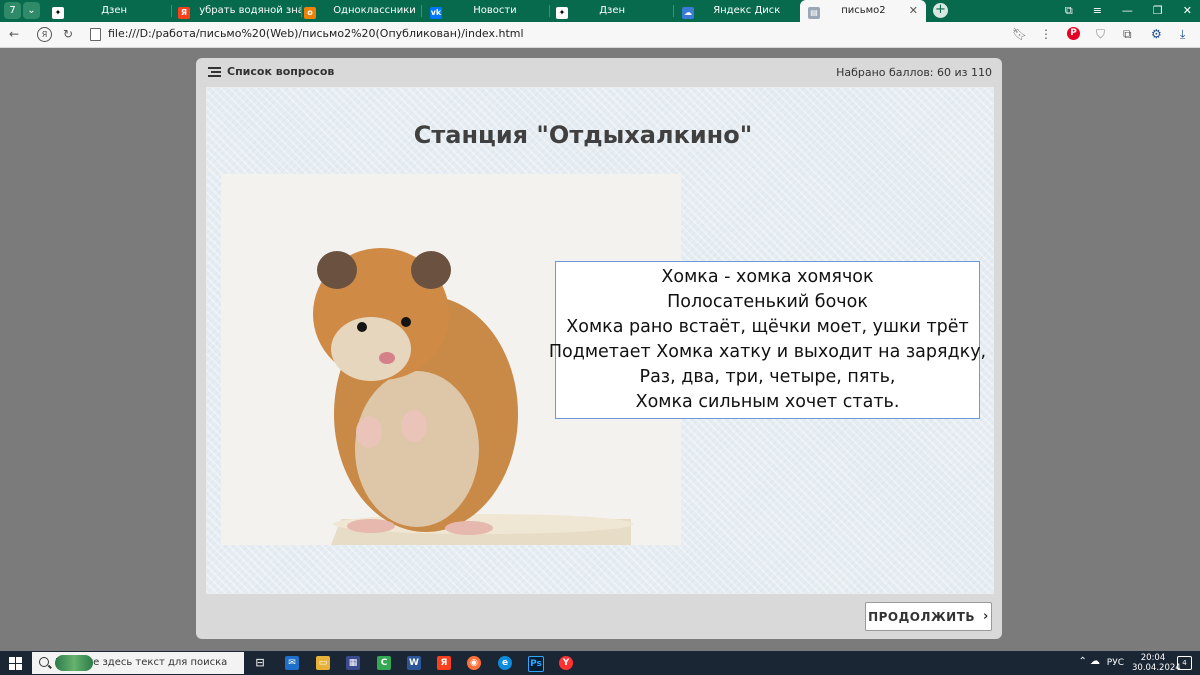 Image resolution: width=1200 pixels, height=675 pixels. What do you see at coordinates (1046, 34) in the screenshot?
I see `more-options-icon: ⋮` at bounding box center [1046, 34].